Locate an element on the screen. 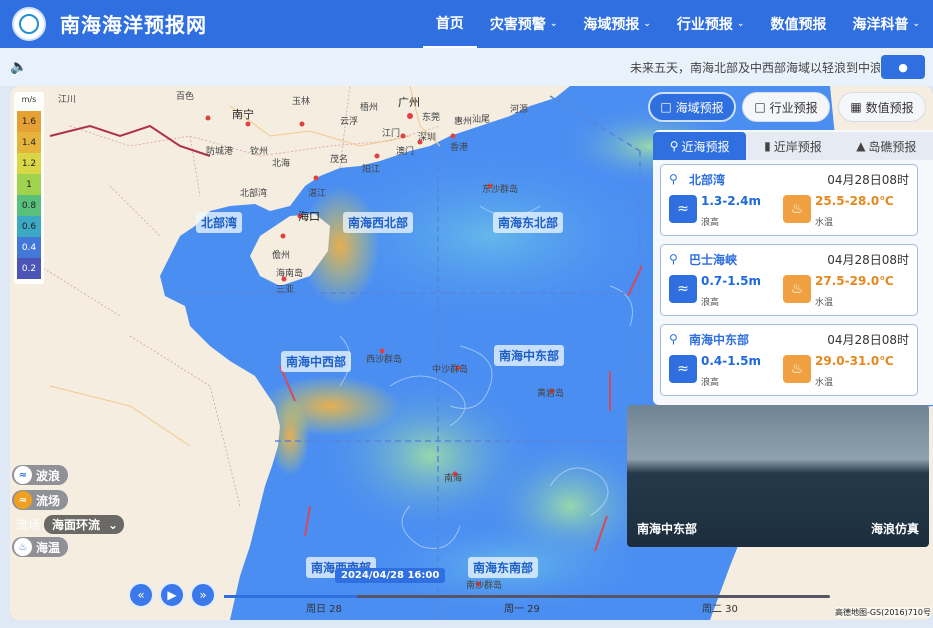  next-button: » is located at coordinates (203, 595).